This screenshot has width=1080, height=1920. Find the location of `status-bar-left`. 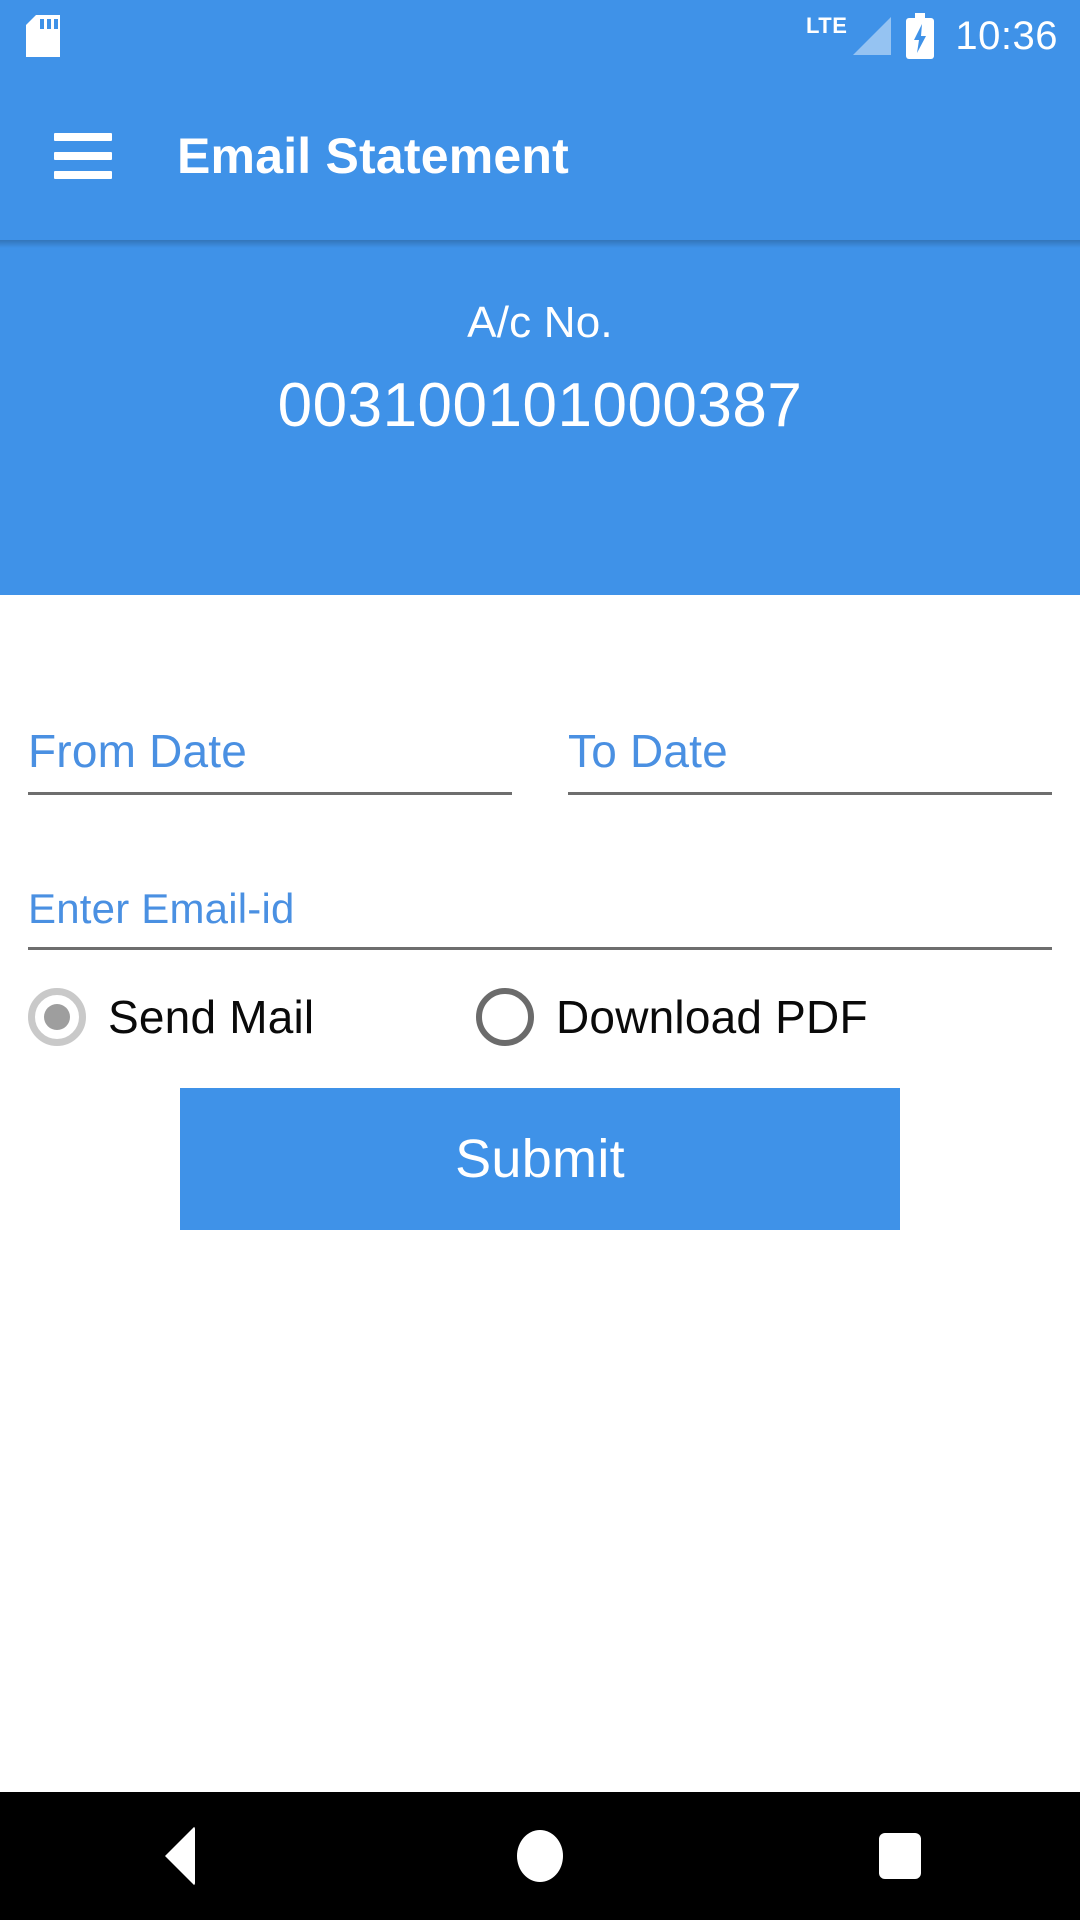

status-bar-left is located at coordinates (43, 36).